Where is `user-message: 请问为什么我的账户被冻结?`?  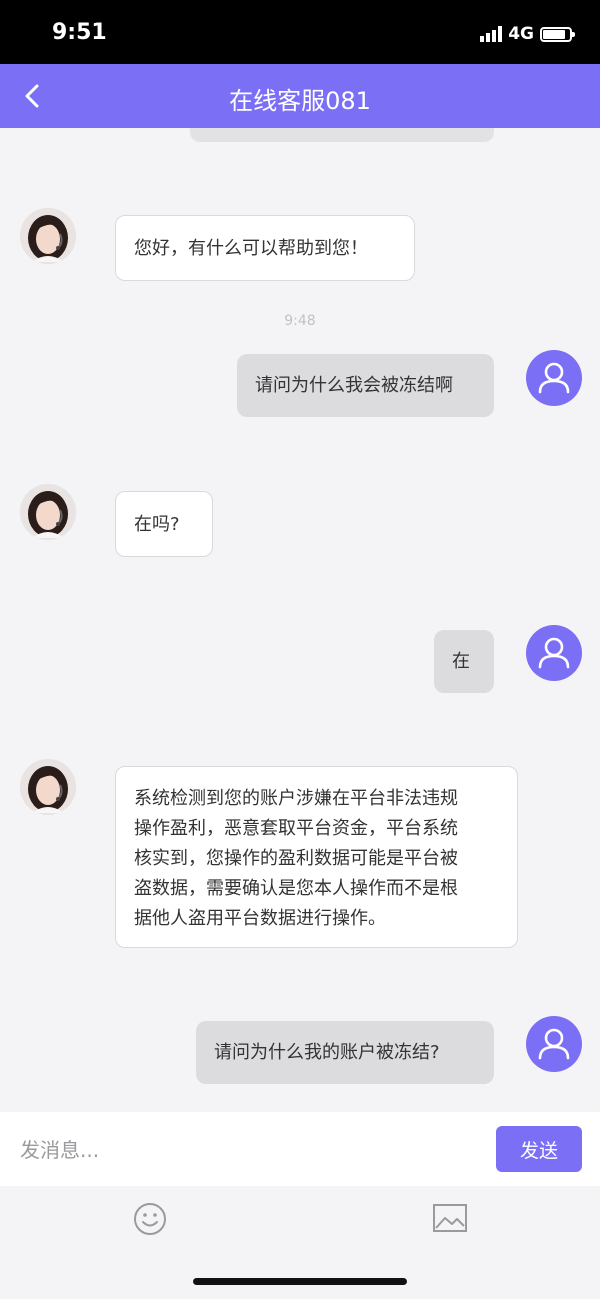 user-message: 请问为什么我的账户被冻结? is located at coordinates (345, 1052).